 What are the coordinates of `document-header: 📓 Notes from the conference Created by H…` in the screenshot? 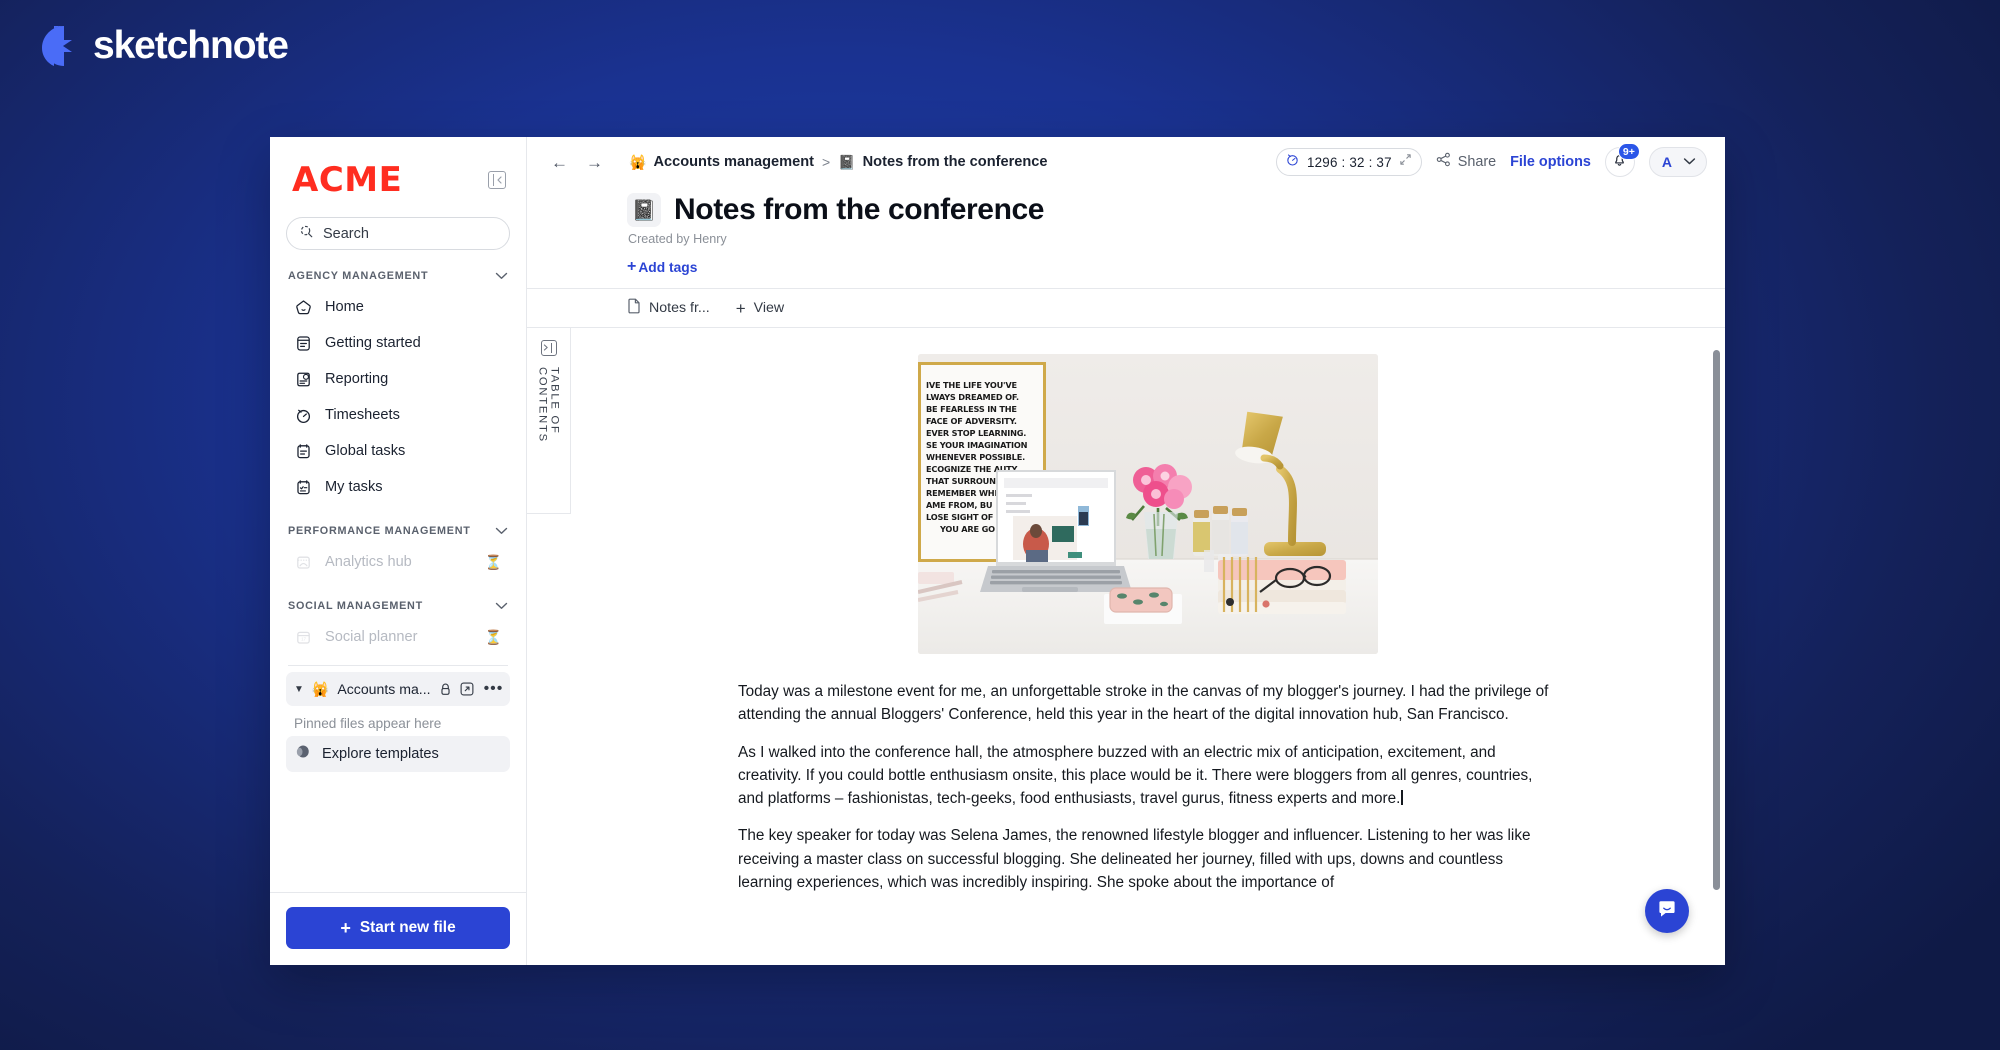 It's located at (1126, 231).